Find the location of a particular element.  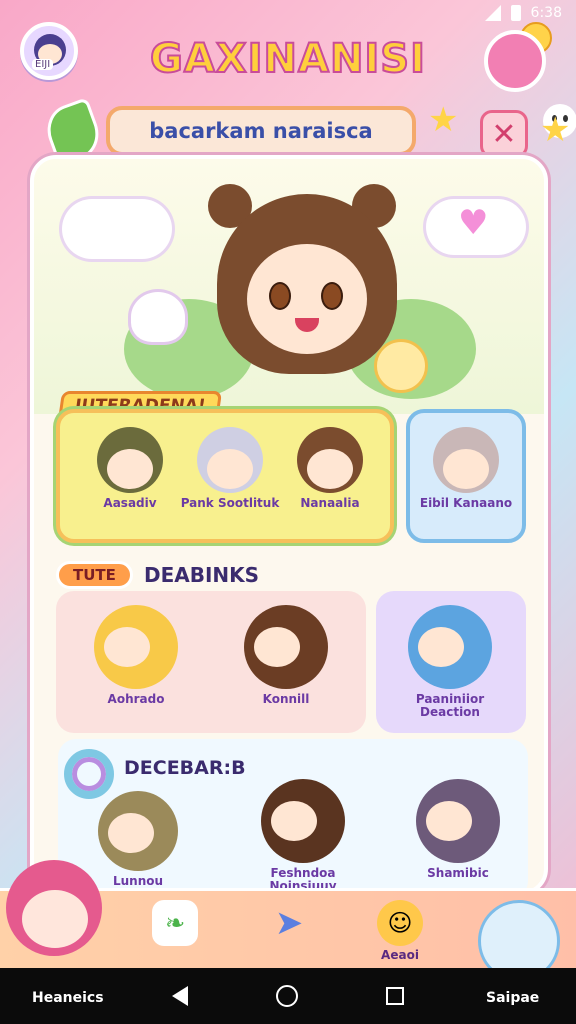

search-text: bacarkam naraisca is located at coordinates (261, 131).